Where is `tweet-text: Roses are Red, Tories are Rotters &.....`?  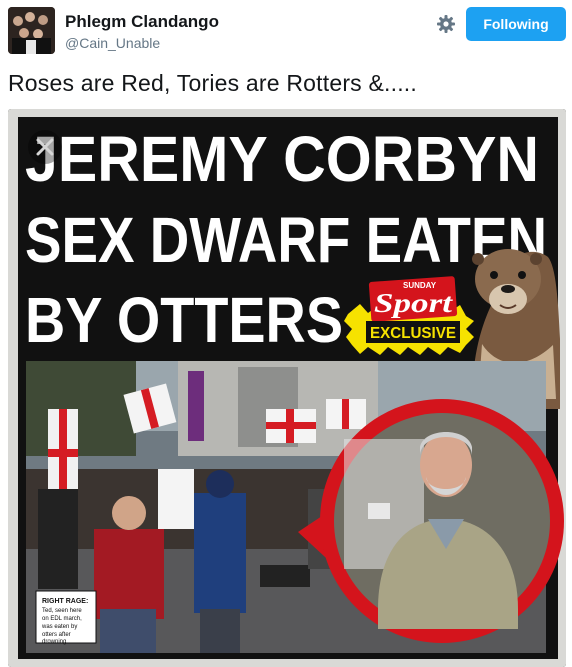 tweet-text: Roses are Red, Tories are Rotters &..... is located at coordinates (212, 83).